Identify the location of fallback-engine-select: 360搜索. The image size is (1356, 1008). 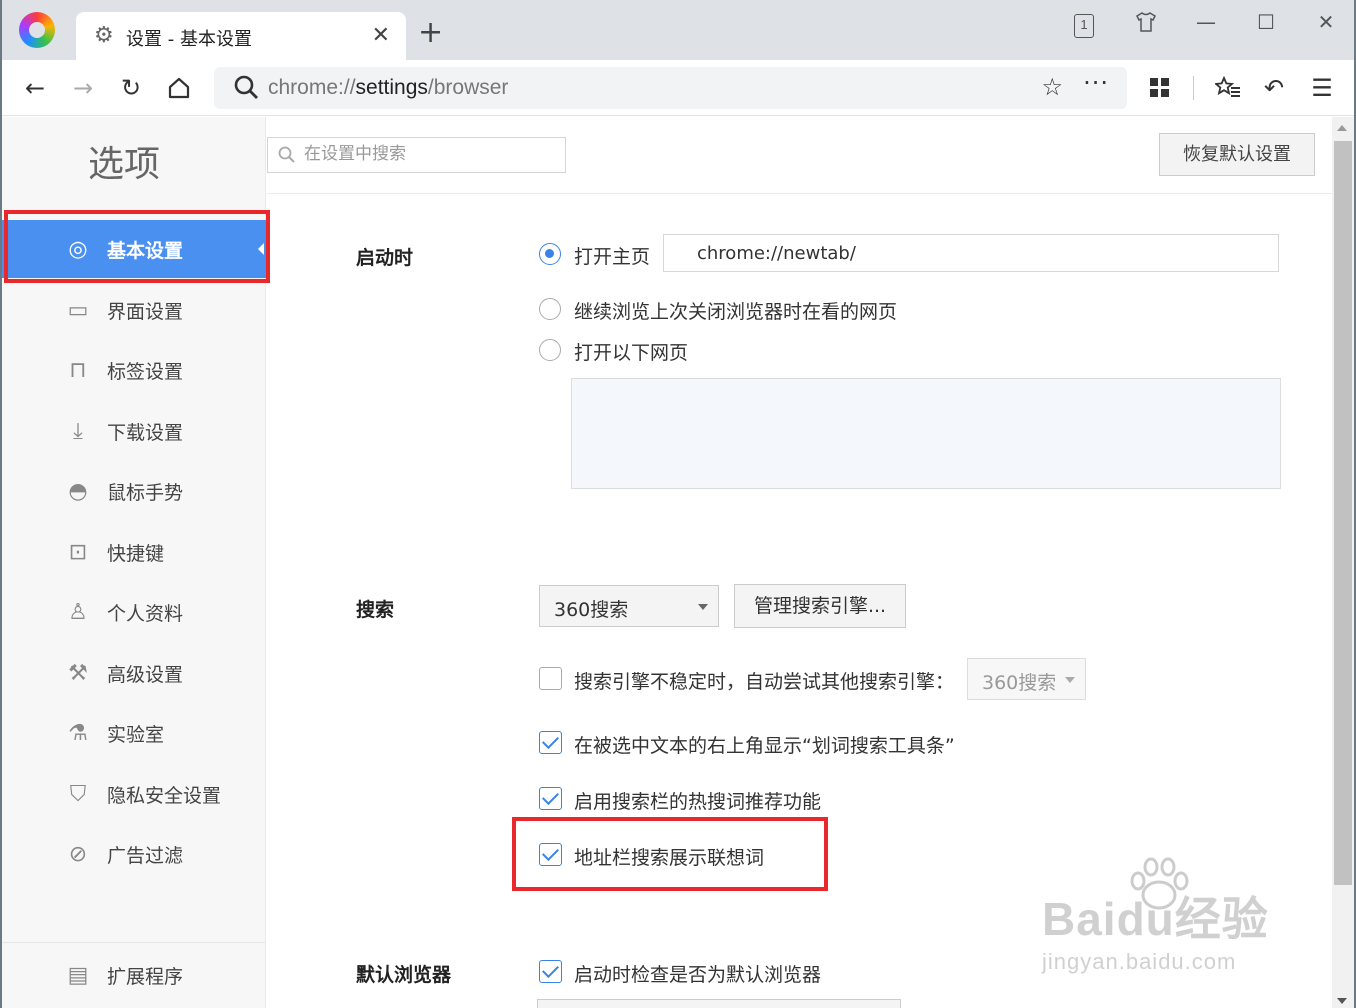
(1026, 679).